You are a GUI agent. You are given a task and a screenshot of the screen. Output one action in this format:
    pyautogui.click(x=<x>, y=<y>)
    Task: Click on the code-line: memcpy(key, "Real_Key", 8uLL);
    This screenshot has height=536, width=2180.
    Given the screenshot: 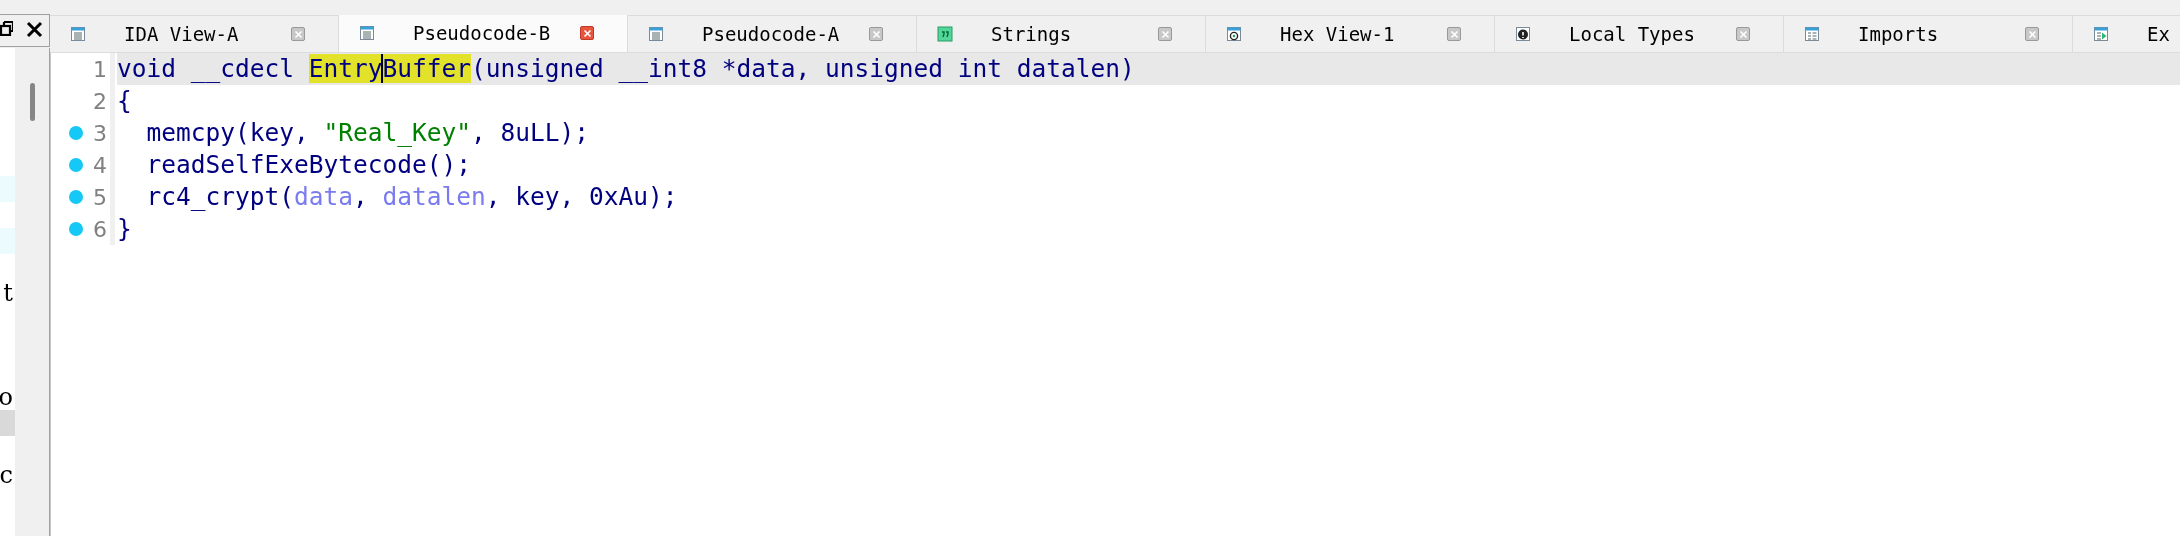 What is the action you would take?
    pyautogui.click(x=368, y=133)
    